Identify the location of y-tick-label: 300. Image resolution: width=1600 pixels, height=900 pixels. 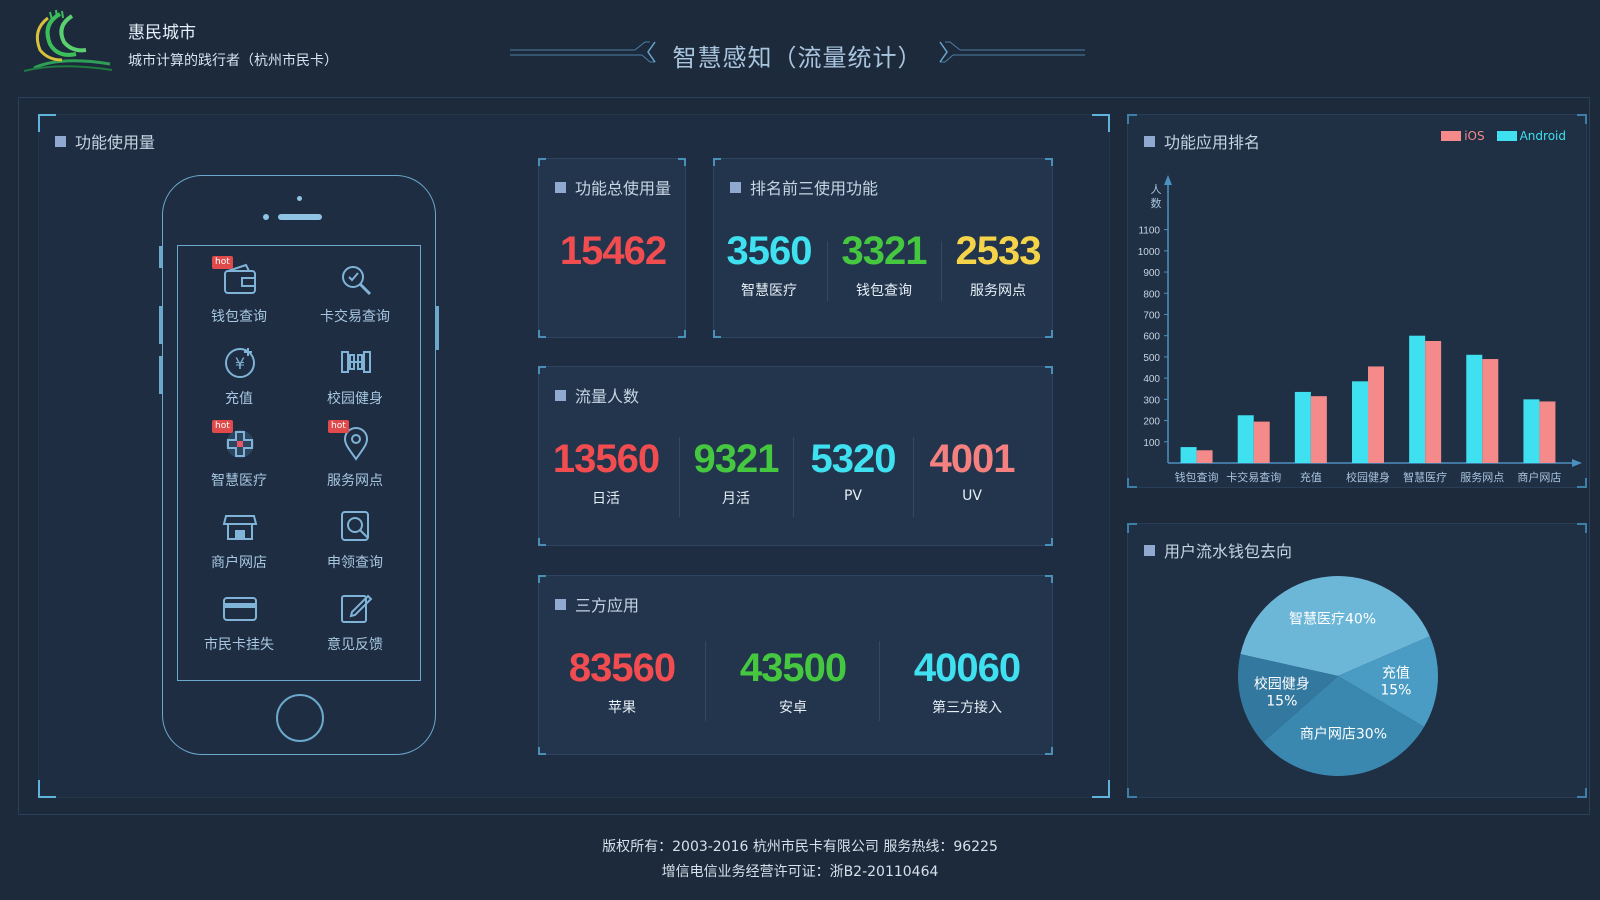
(1151, 400).